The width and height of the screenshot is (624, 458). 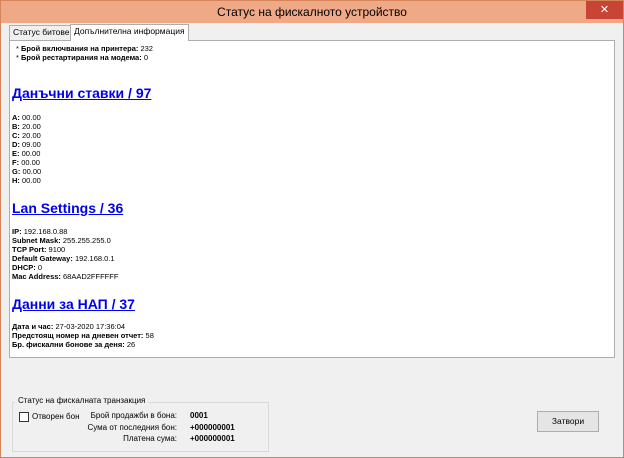 I want to click on tax-rate-row: G: 00.00, so click(x=313, y=171).